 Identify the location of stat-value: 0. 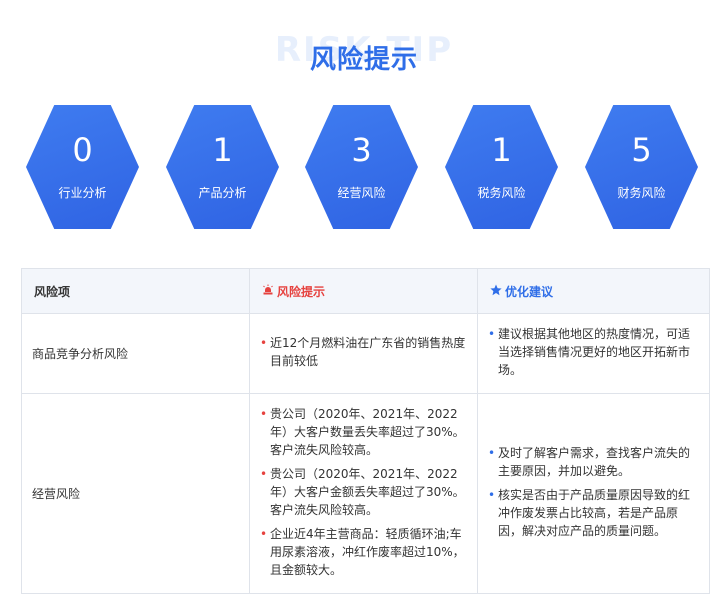
(82, 150).